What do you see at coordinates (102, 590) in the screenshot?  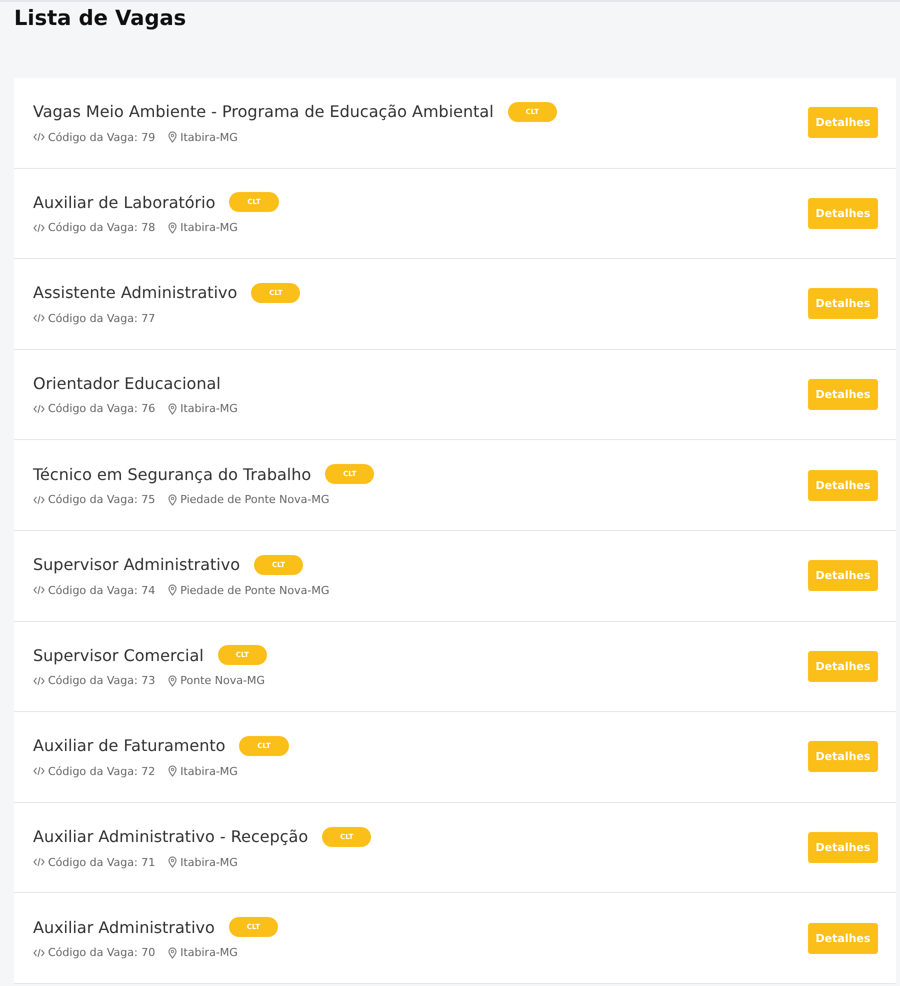 I see `job-code: Código da Vaga: 74` at bounding box center [102, 590].